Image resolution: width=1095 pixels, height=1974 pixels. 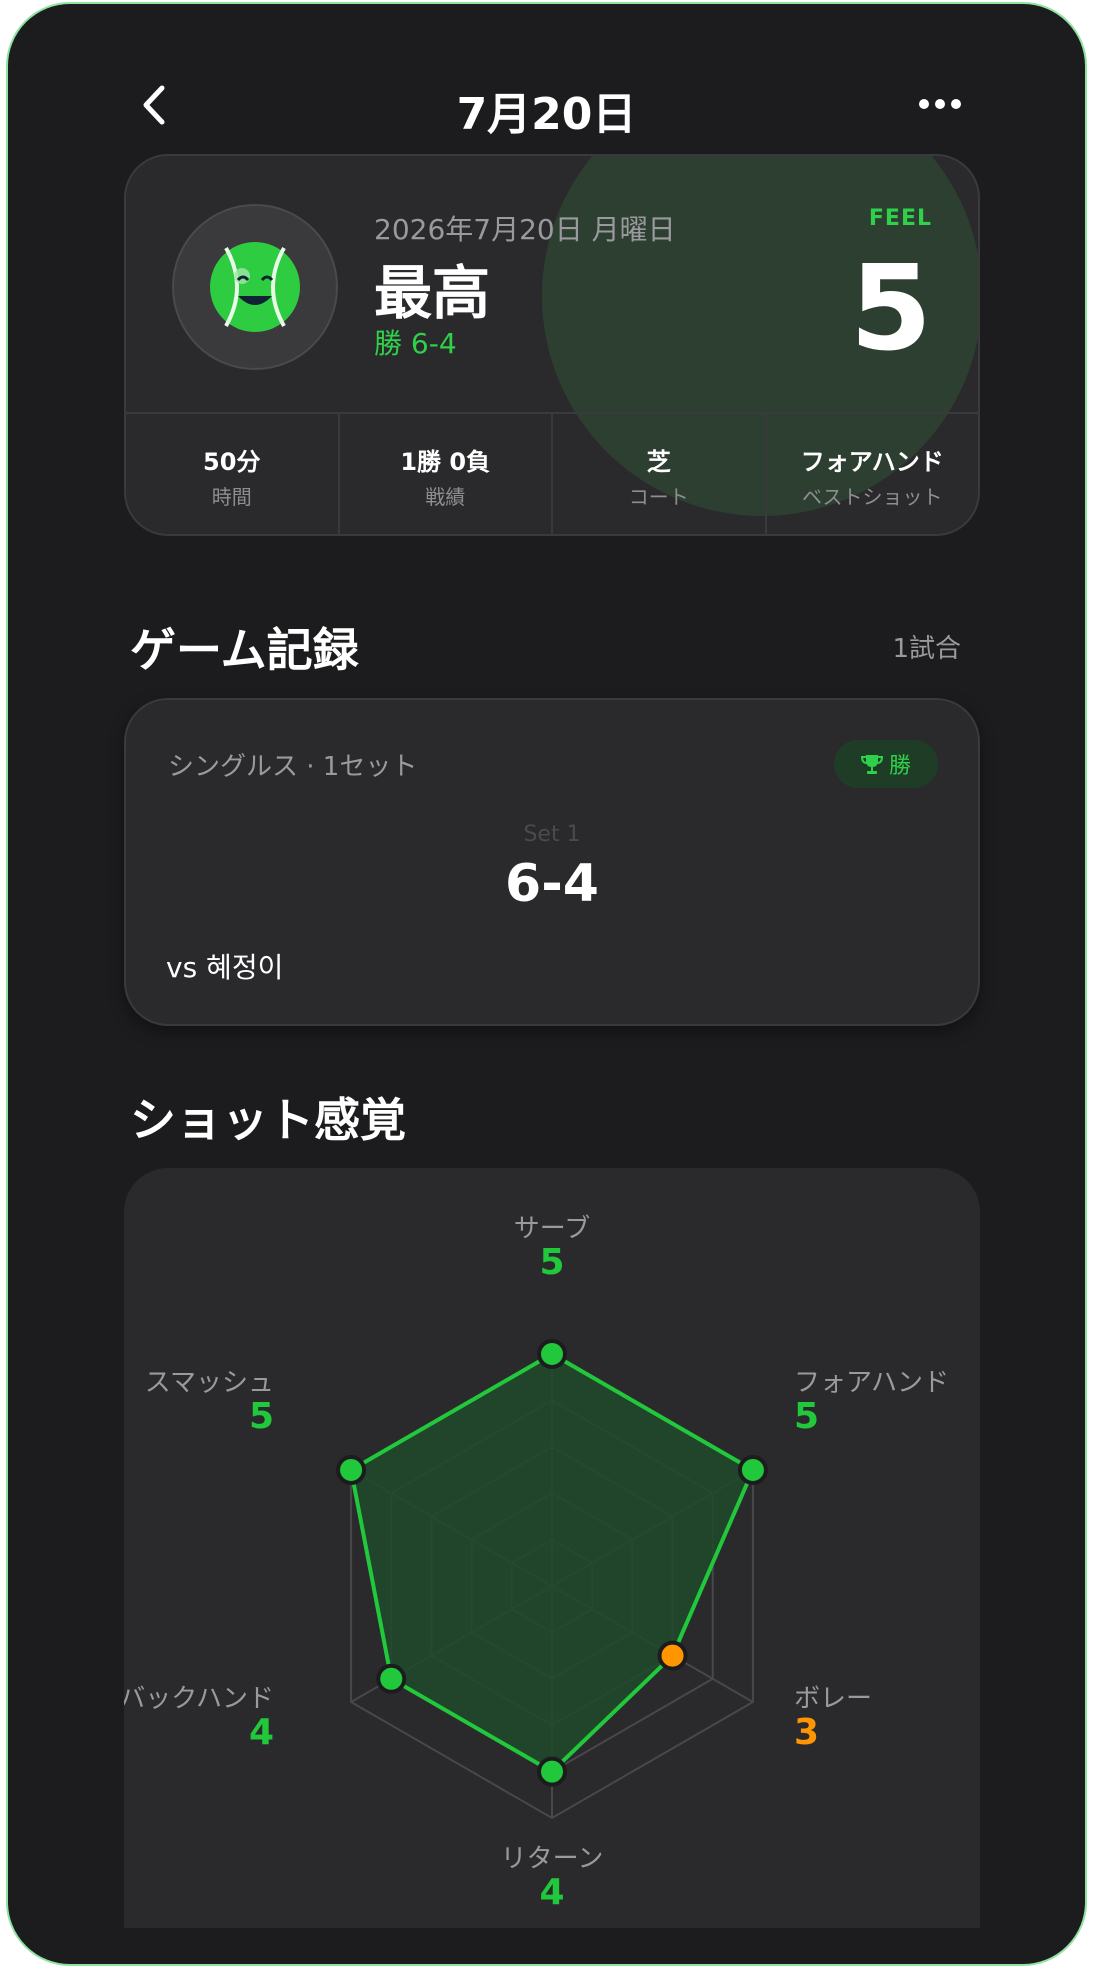 I want to click on top-bar: 7月20日, so click(x=546, y=104).